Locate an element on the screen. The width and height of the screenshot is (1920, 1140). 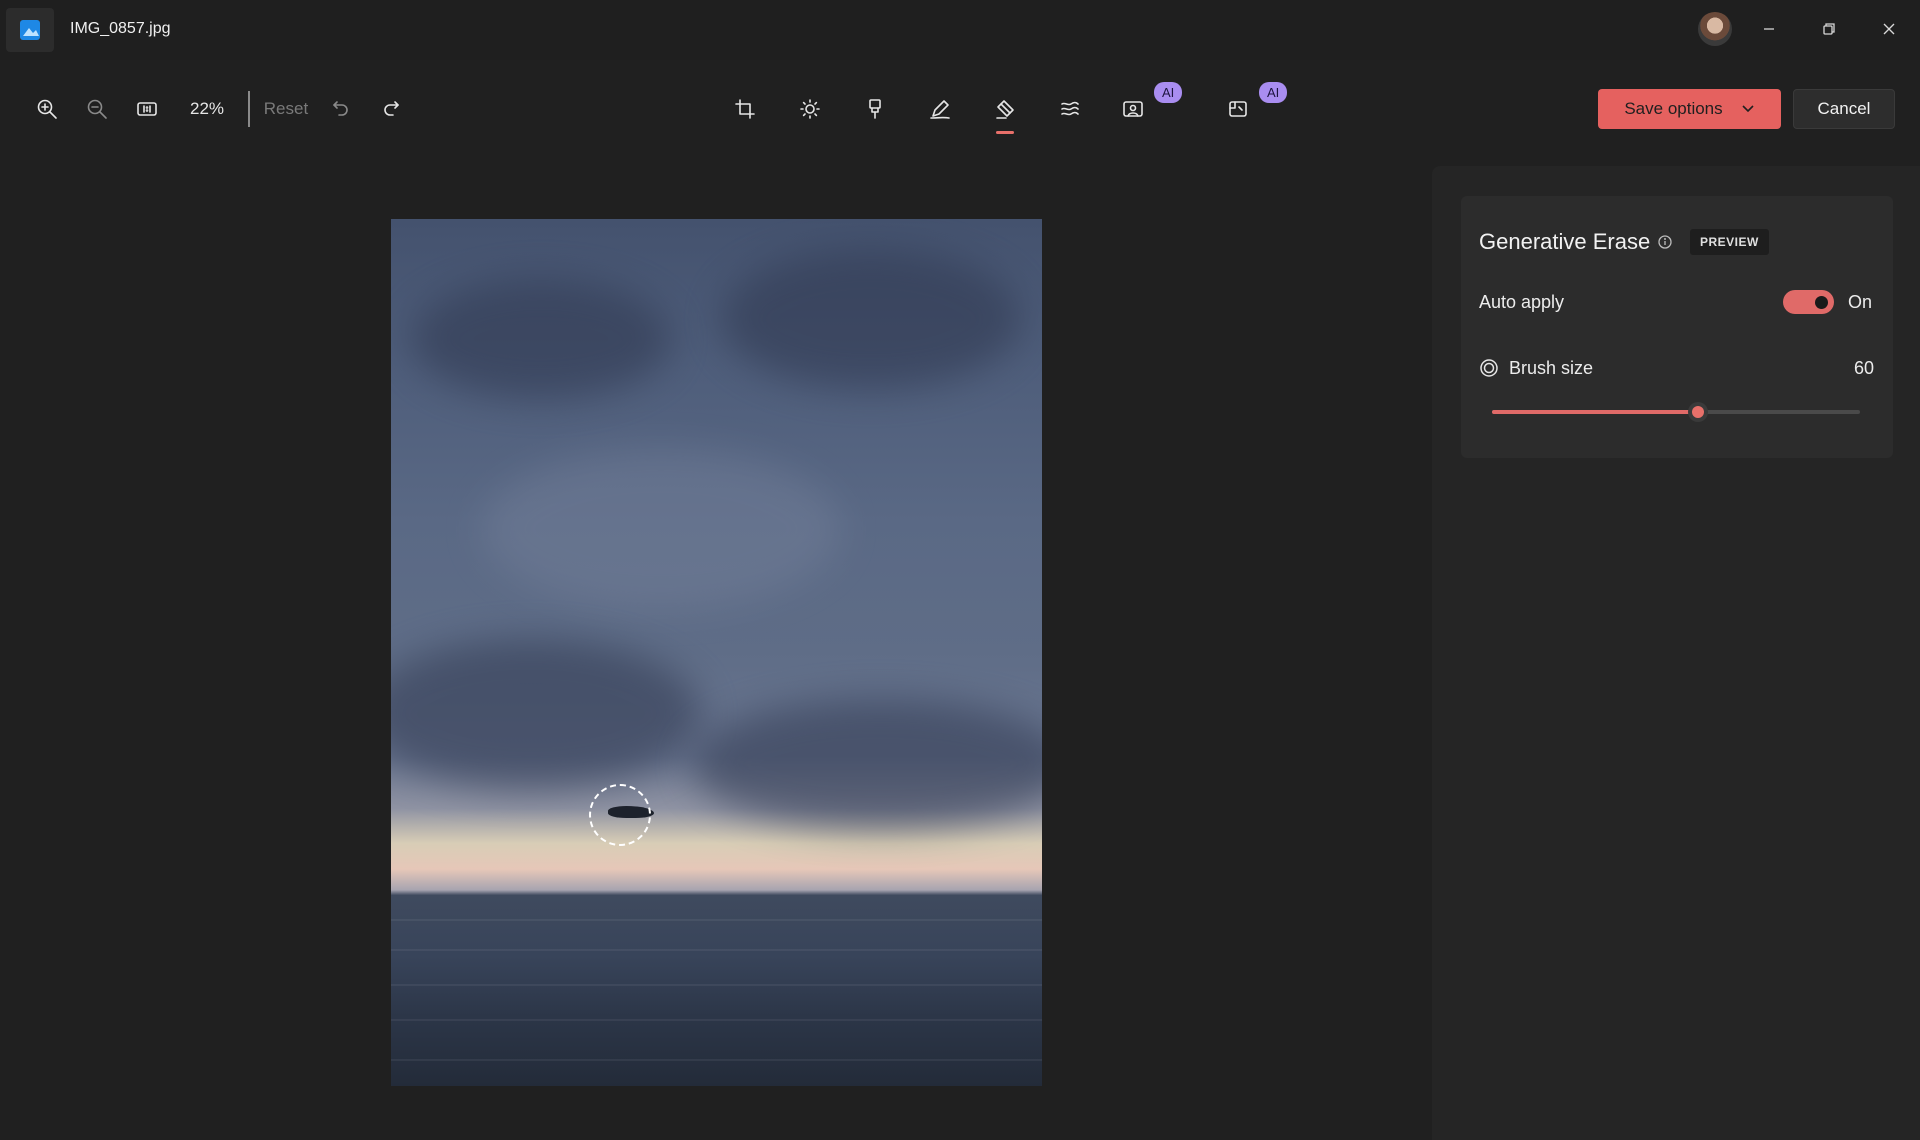
auto-apply-toggle is located at coordinates (1808, 302).